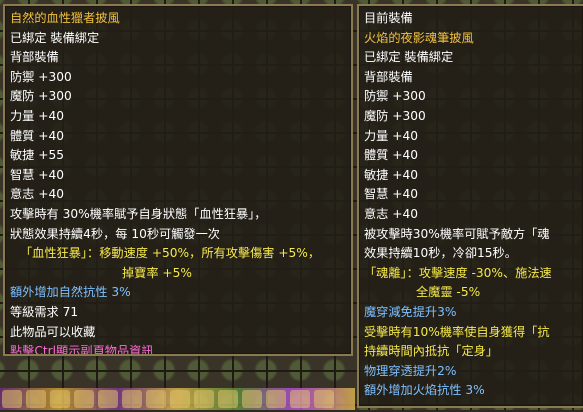 This screenshot has width=583, height=412. I want to click on collectible-note: 此物品可以收藏, so click(53, 331).